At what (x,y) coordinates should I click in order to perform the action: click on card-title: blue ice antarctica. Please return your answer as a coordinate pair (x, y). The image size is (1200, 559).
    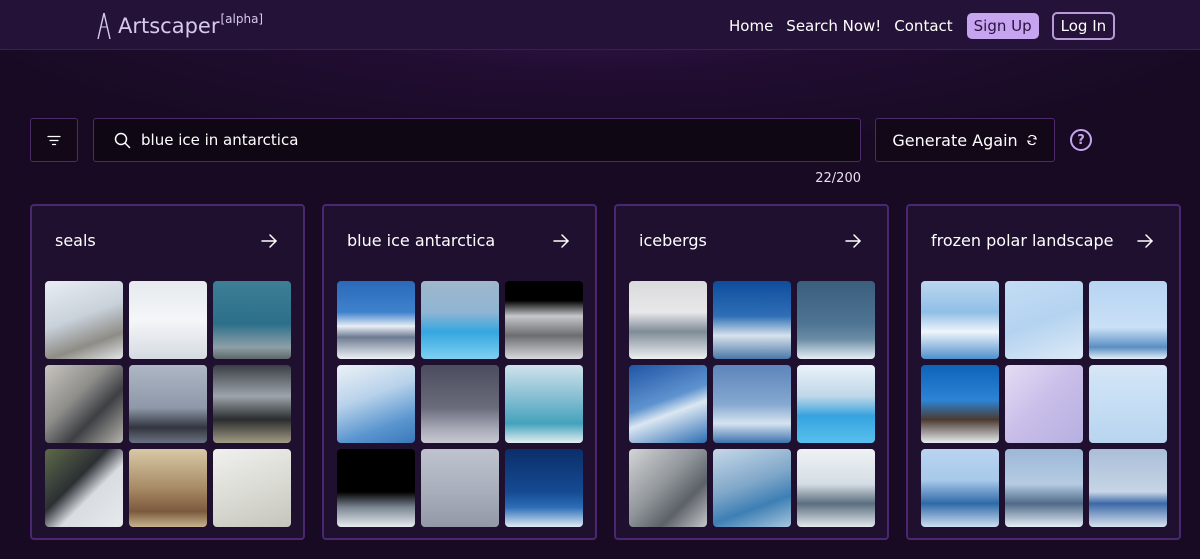
    Looking at the image, I should click on (421, 240).